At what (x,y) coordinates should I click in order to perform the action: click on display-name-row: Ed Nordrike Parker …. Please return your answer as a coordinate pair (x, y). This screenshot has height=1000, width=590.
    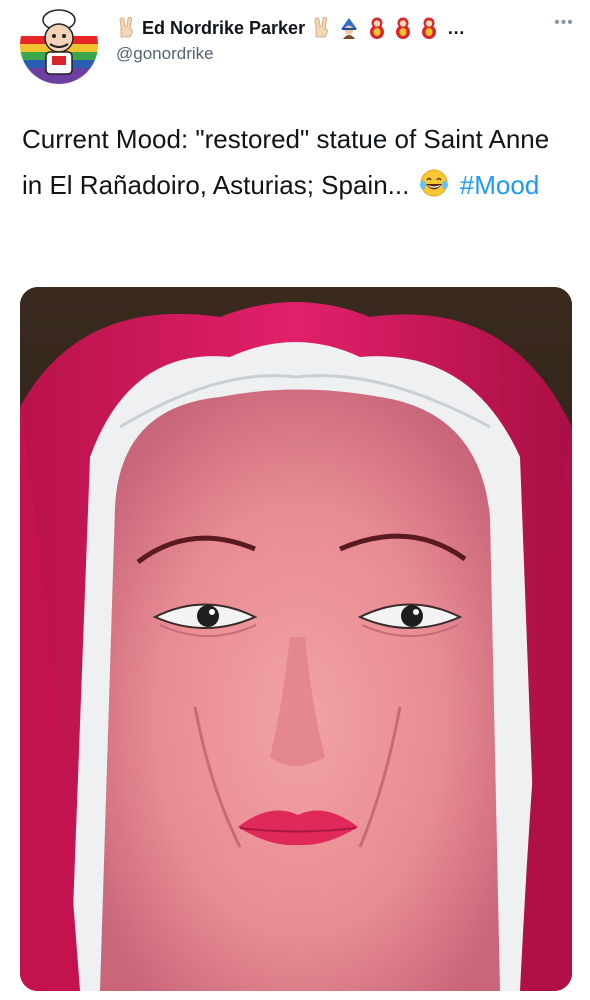
    Looking at the image, I should click on (326, 28).